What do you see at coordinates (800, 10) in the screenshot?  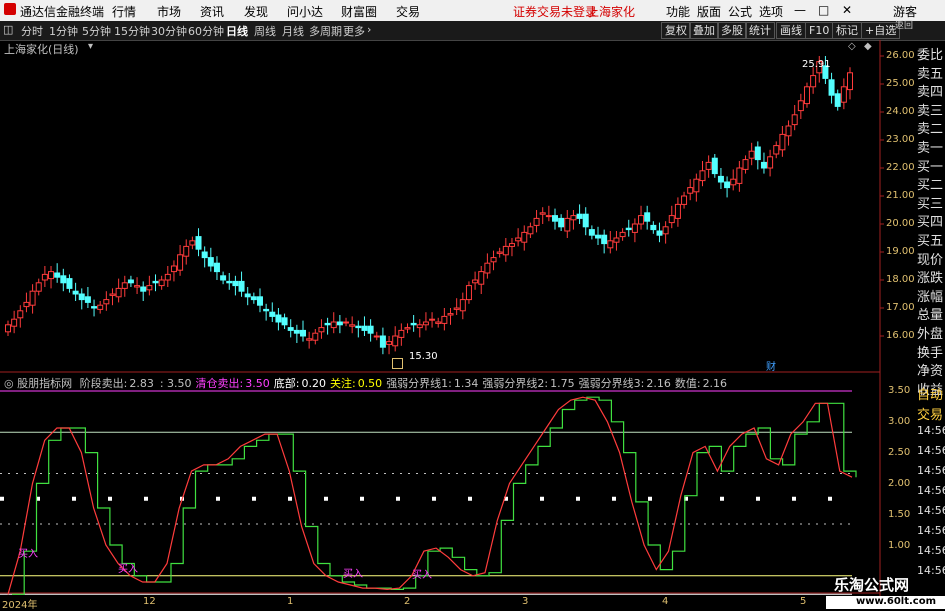 I see `minimize-button: —` at bounding box center [800, 10].